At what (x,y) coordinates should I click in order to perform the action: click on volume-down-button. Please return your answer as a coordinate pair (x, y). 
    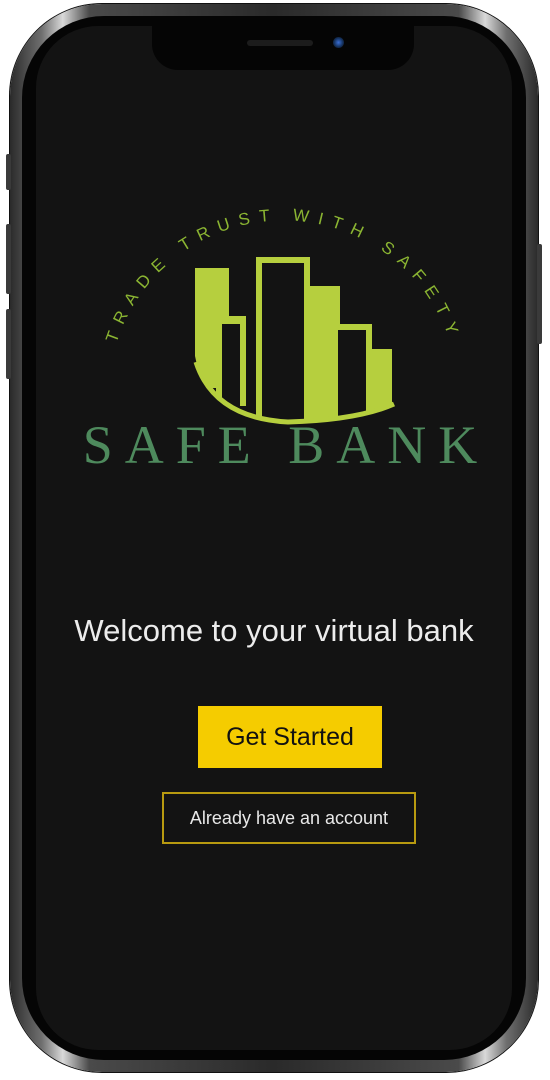
    Looking at the image, I should click on (8, 344).